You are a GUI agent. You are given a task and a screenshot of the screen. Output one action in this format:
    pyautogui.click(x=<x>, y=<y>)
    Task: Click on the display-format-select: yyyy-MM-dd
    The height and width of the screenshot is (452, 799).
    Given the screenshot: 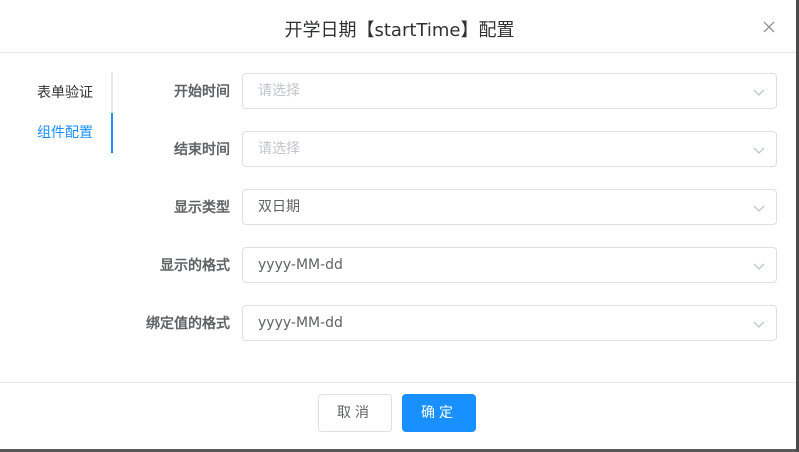 What is the action you would take?
    pyautogui.click(x=509, y=265)
    